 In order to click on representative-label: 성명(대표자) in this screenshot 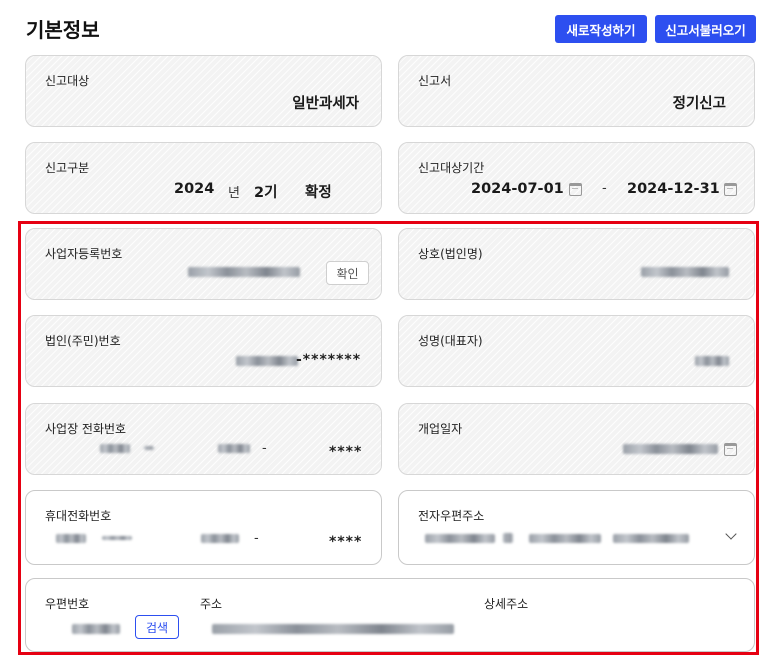, I will do `click(450, 341)`.